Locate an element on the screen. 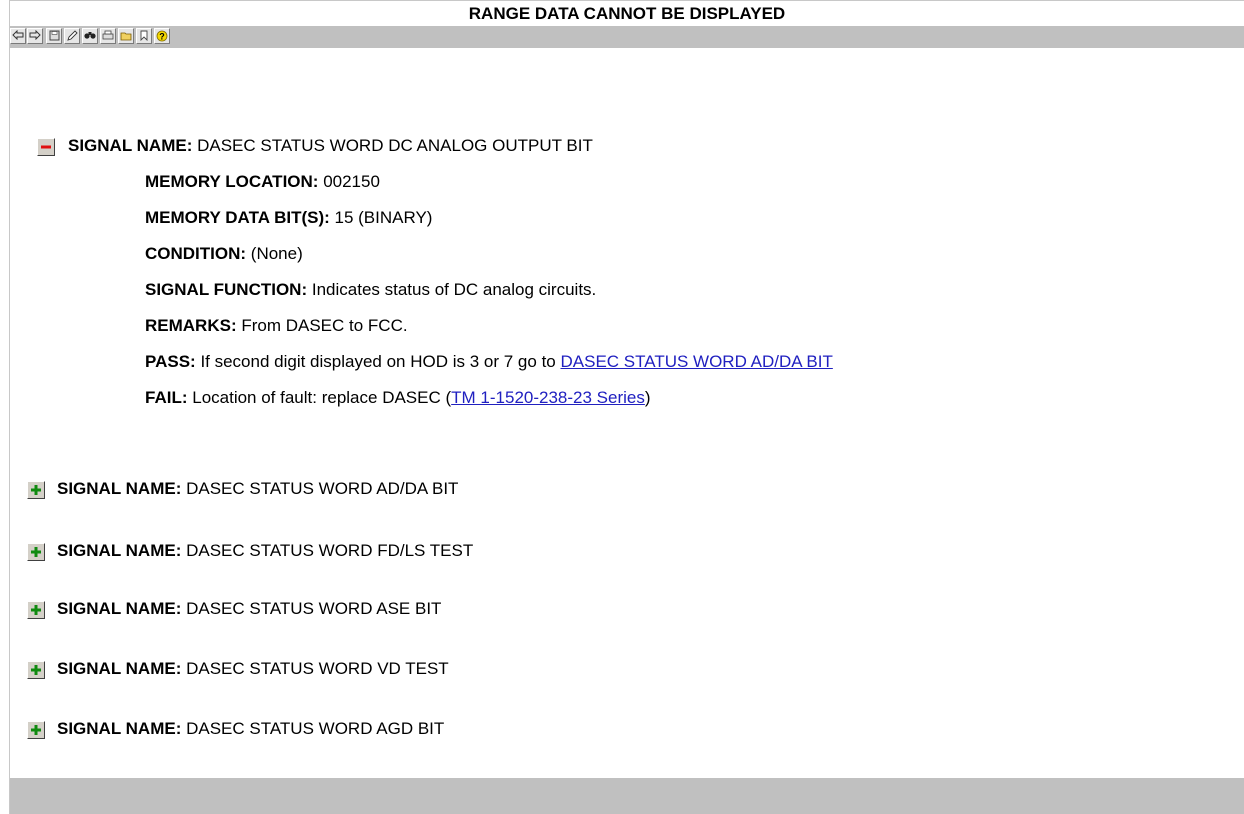  help-button: ? is located at coordinates (162, 36).